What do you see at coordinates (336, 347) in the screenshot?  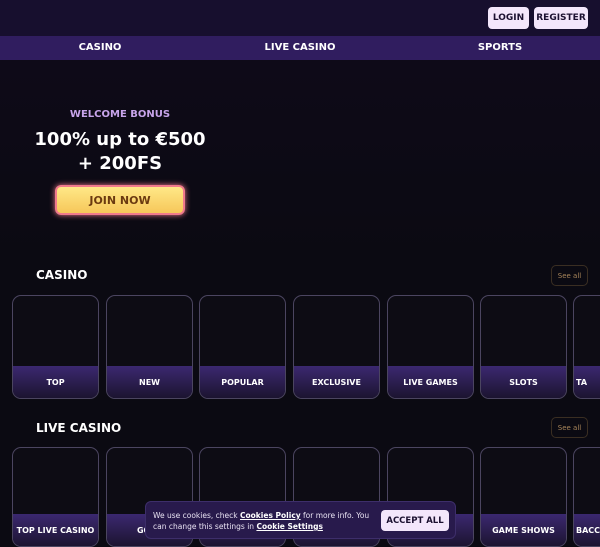 I see `category-card: EXCLUSIVE` at bounding box center [336, 347].